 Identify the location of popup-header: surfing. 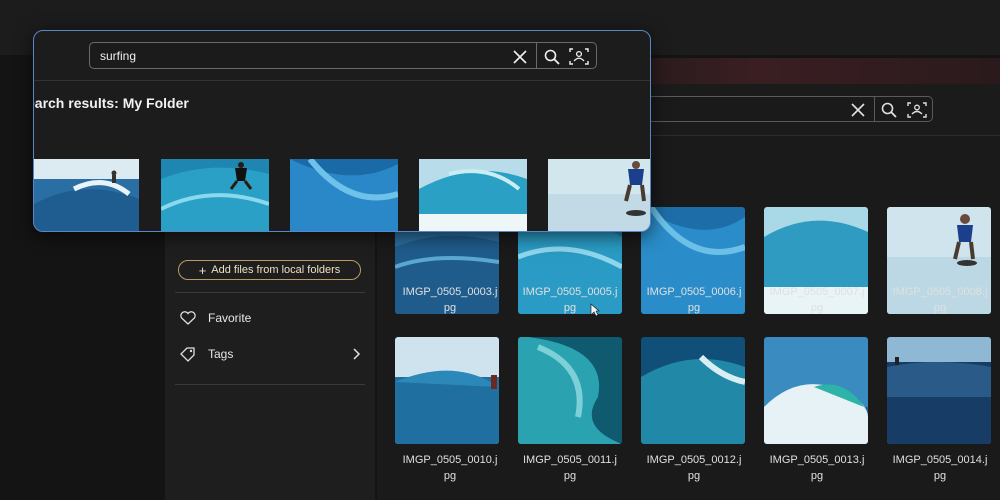
(342, 56).